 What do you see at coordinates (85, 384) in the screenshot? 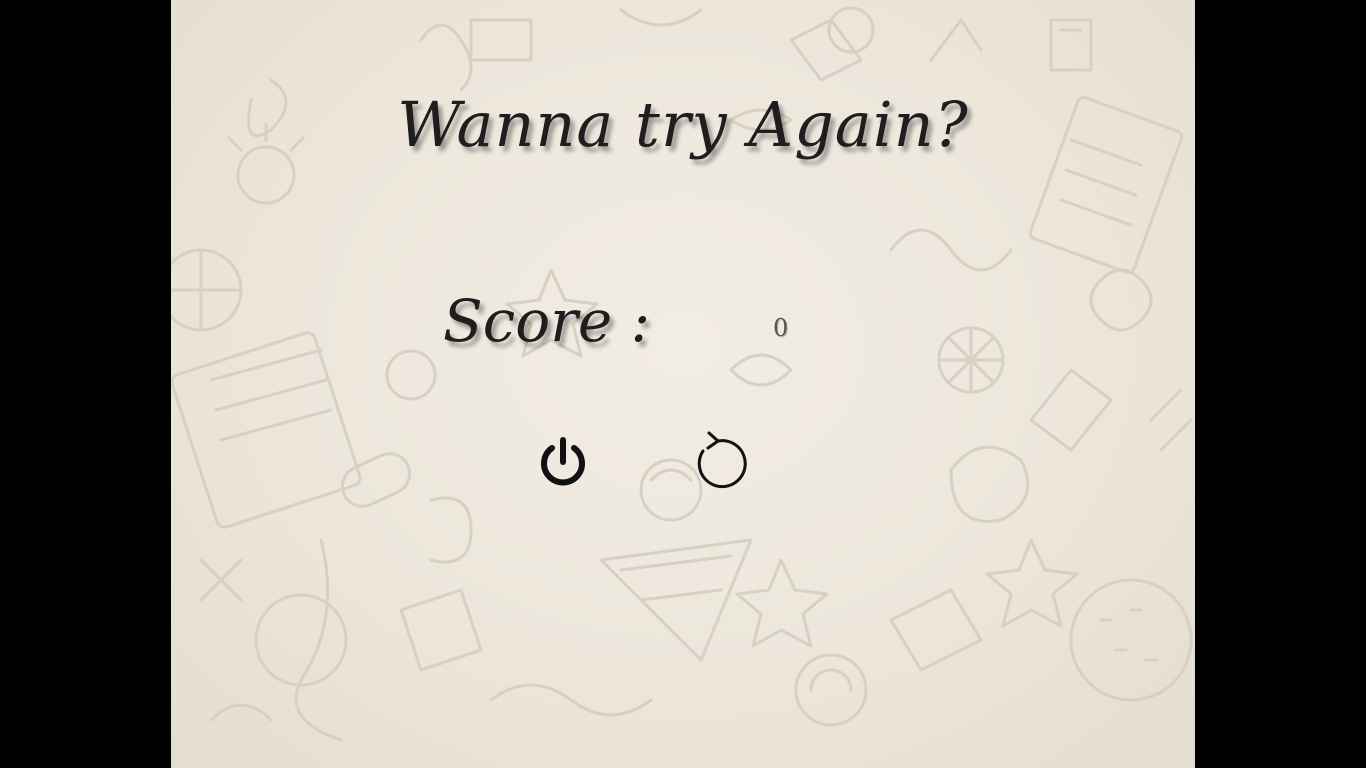
I see `letterbox-left` at bounding box center [85, 384].